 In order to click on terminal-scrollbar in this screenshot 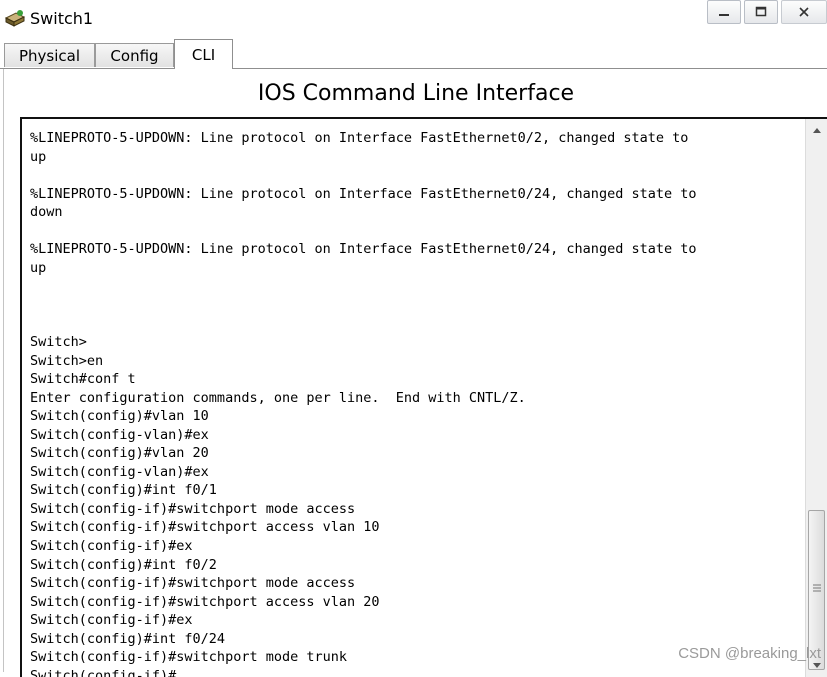, I will do `click(816, 398)`.